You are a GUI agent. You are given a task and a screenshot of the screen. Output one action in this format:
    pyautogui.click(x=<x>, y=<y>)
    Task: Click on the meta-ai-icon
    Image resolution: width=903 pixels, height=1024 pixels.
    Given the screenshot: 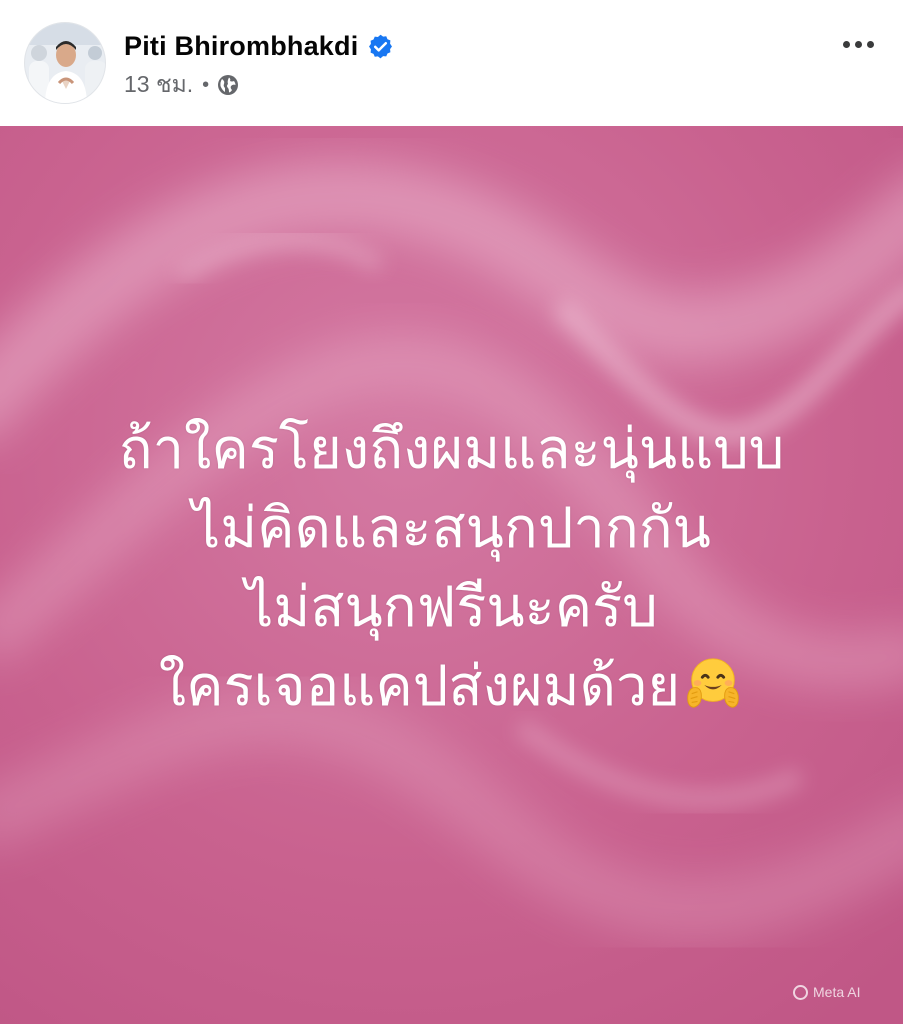 What is the action you would take?
    pyautogui.click(x=800, y=992)
    